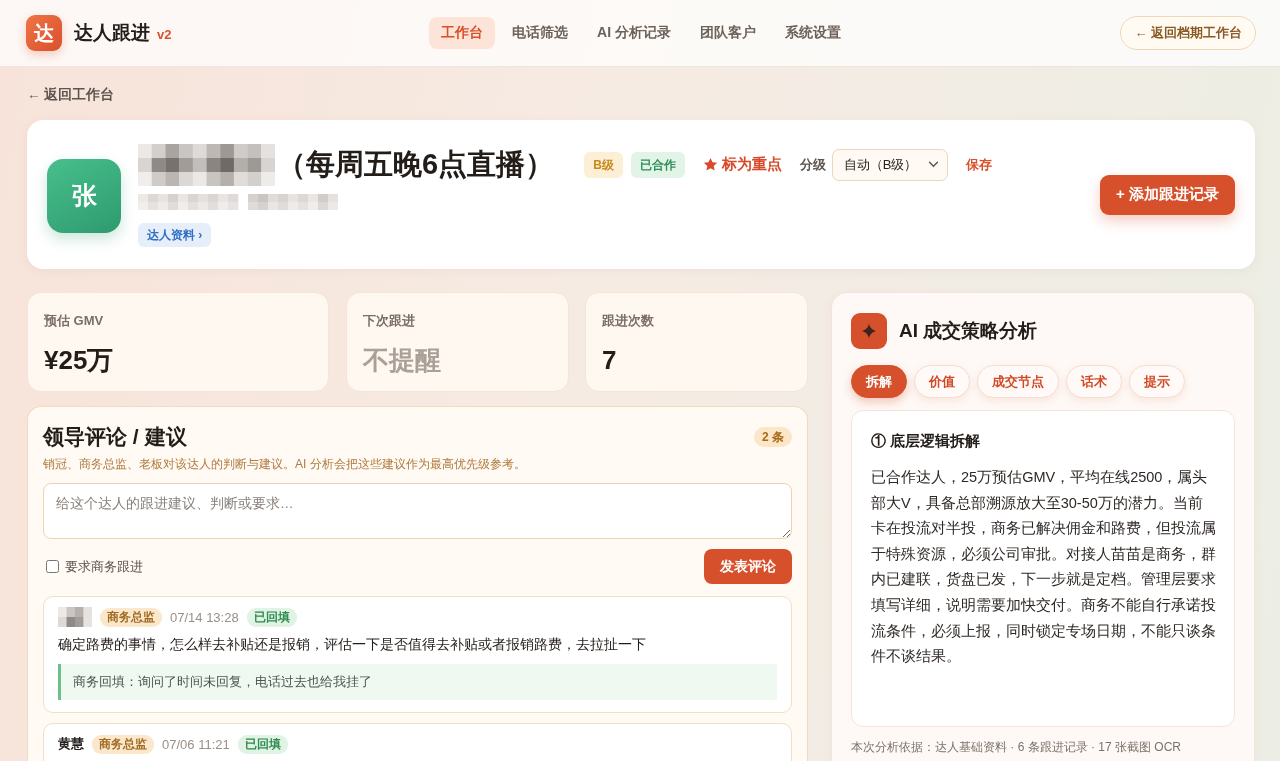 The height and width of the screenshot is (761, 1280). I want to click on nav-tab: 工作台, so click(462, 33).